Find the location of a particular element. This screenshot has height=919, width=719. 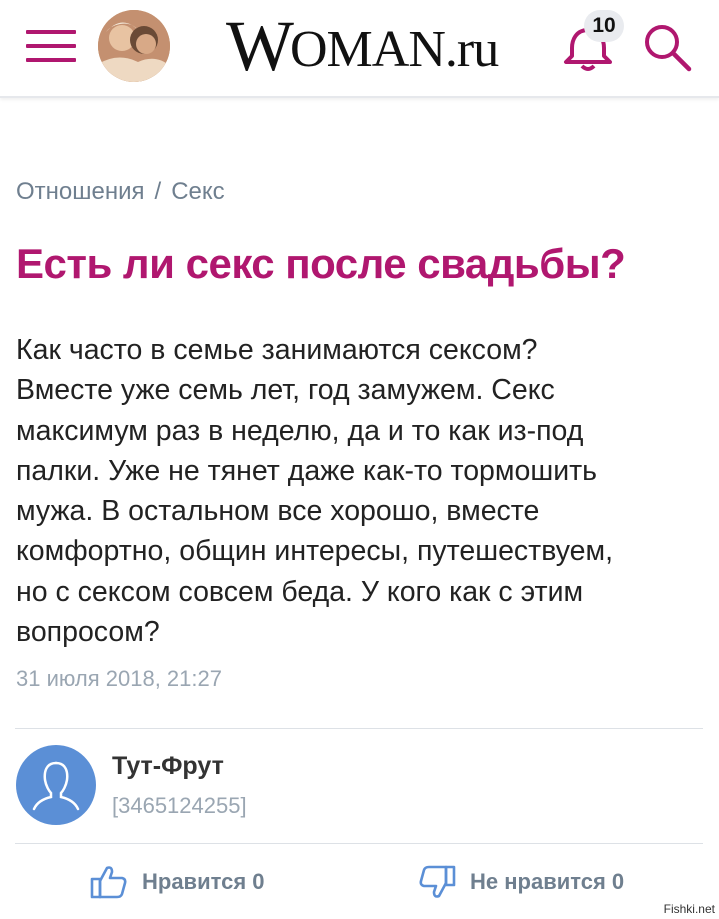

user-silhouette-icon is located at coordinates (56, 786).